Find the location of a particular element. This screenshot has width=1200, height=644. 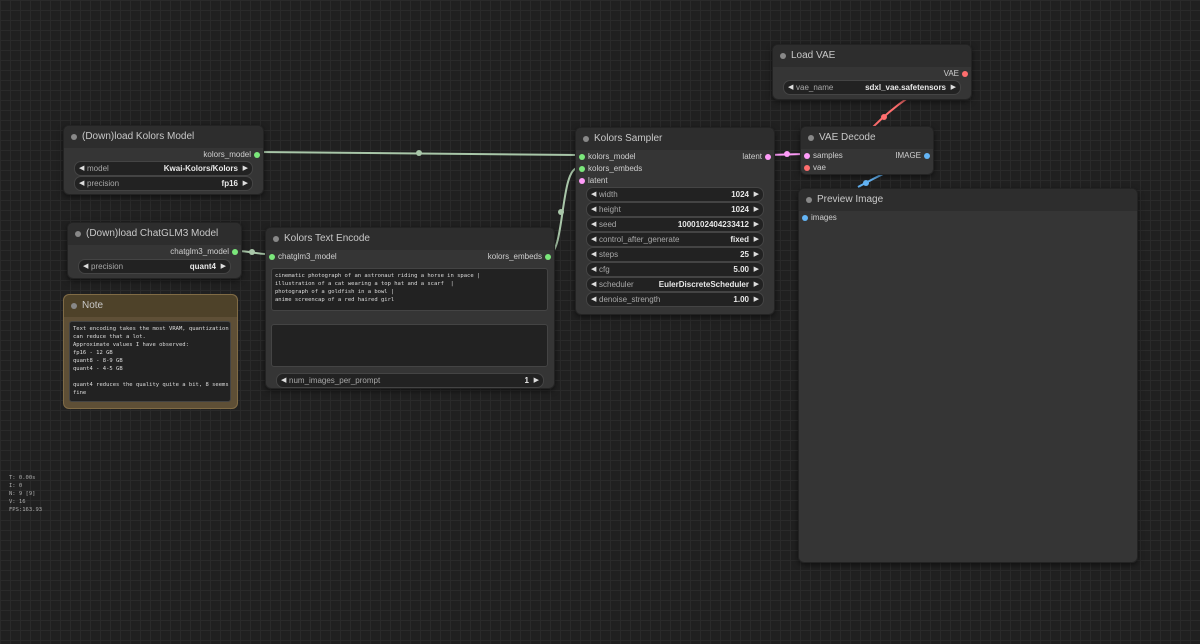

node-title: (Down)load ChatGLM3 Model is located at coordinates (154, 234).